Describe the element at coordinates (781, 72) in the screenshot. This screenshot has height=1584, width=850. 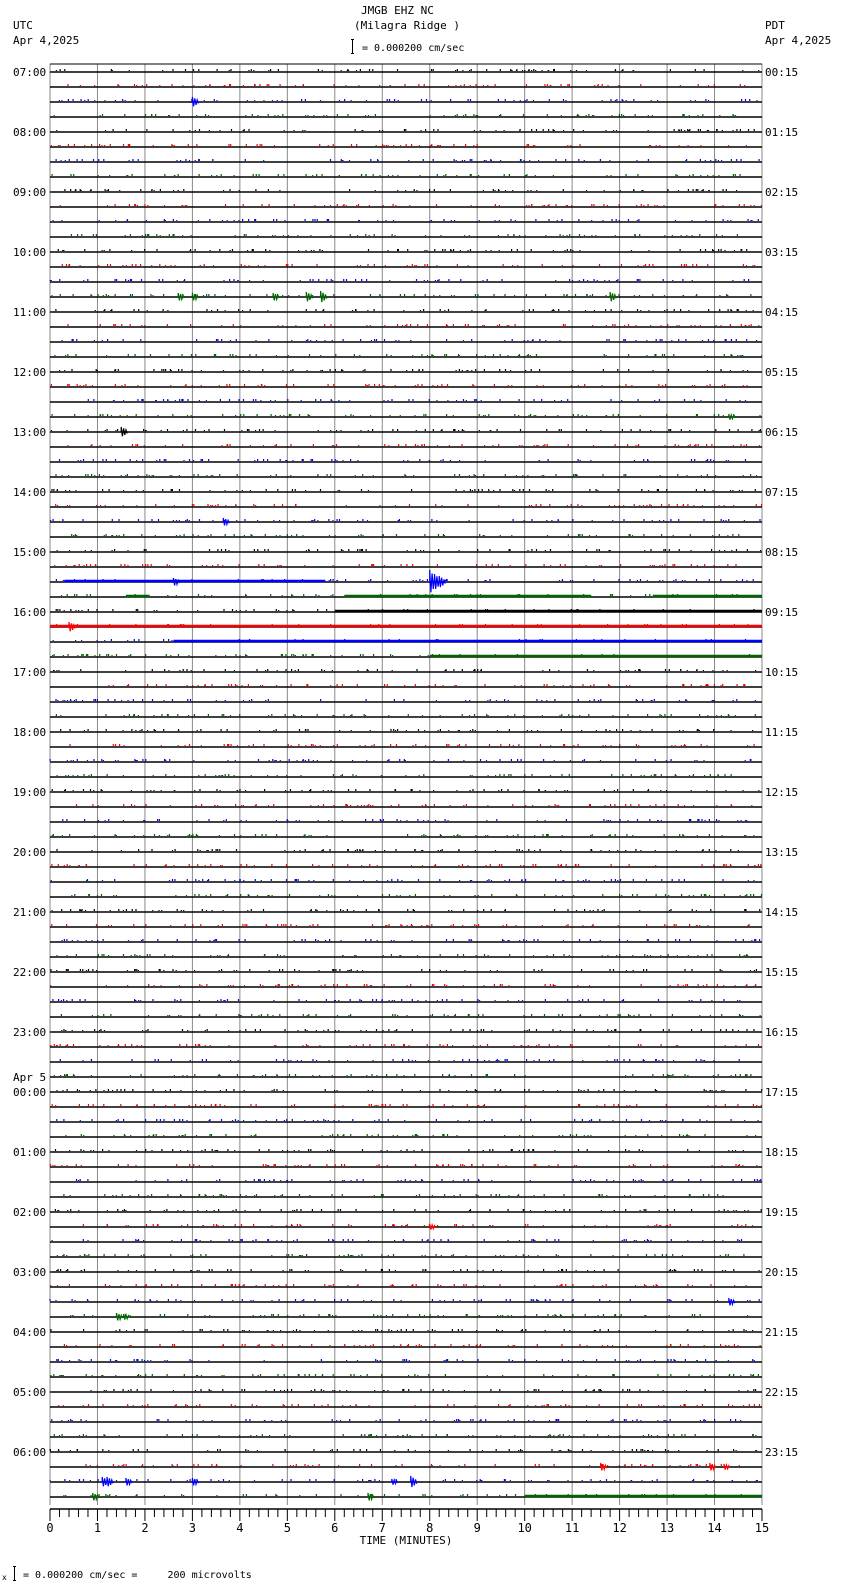
I see `pdt-hour-label: 00:15` at that location.